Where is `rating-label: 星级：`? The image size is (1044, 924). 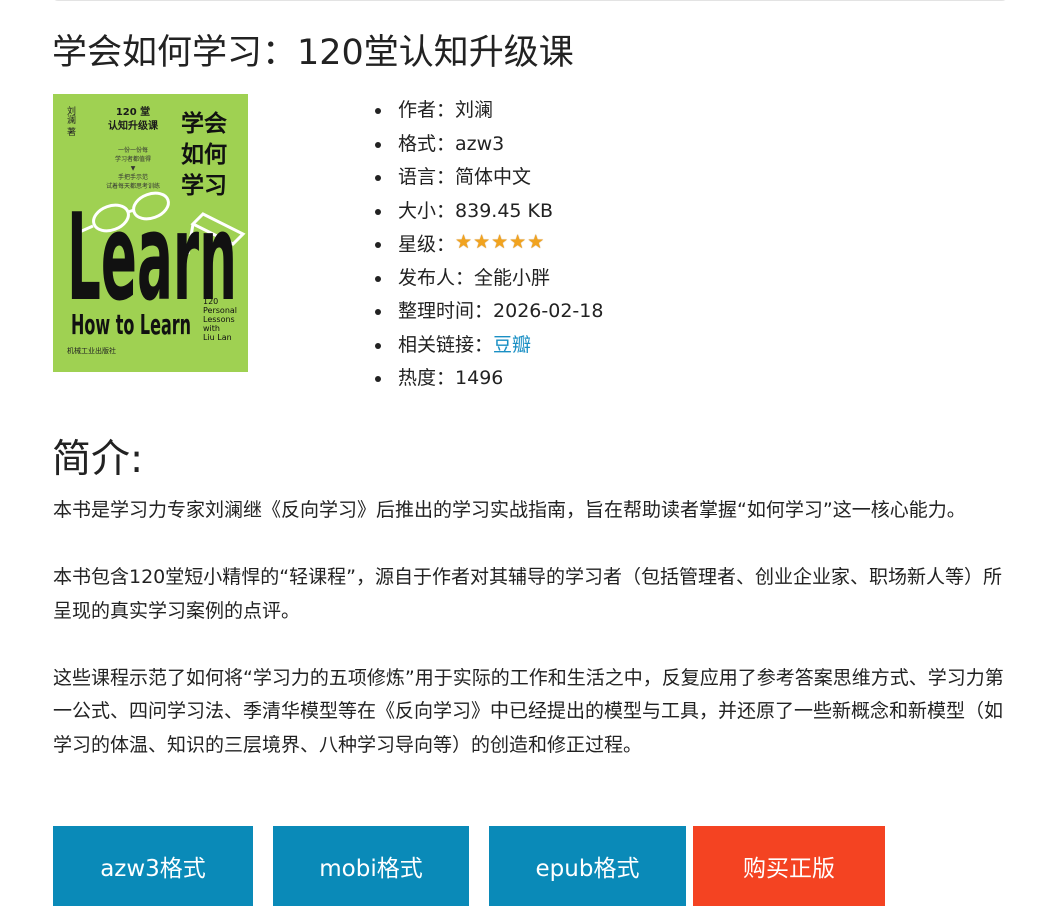 rating-label: 星级： is located at coordinates (427, 244).